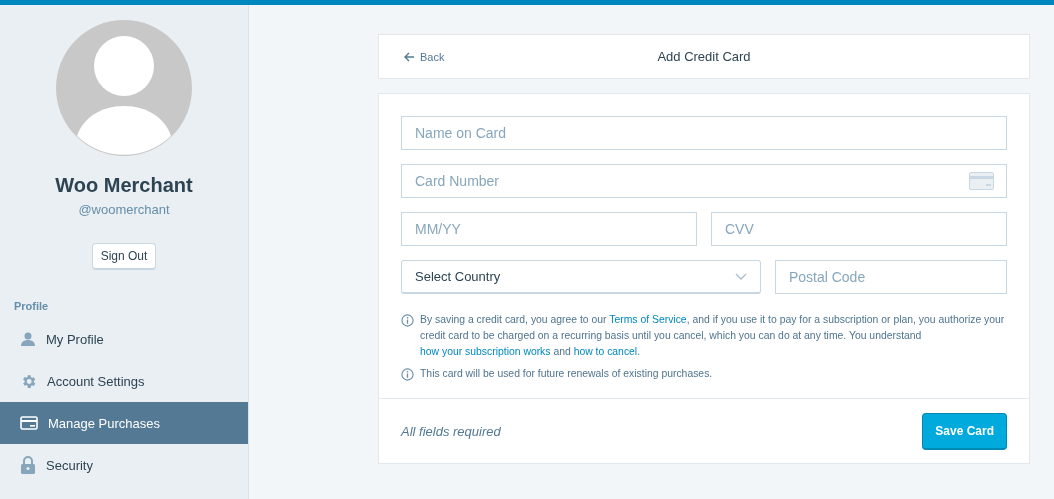  I want to click on section-heading: Profile, so click(31, 306).